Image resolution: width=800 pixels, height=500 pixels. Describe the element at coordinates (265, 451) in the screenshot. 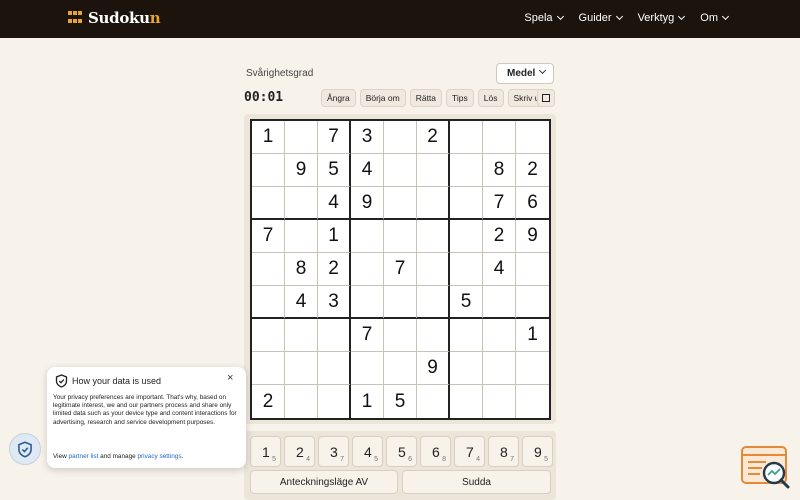

I see `number-button-1: 15` at that location.